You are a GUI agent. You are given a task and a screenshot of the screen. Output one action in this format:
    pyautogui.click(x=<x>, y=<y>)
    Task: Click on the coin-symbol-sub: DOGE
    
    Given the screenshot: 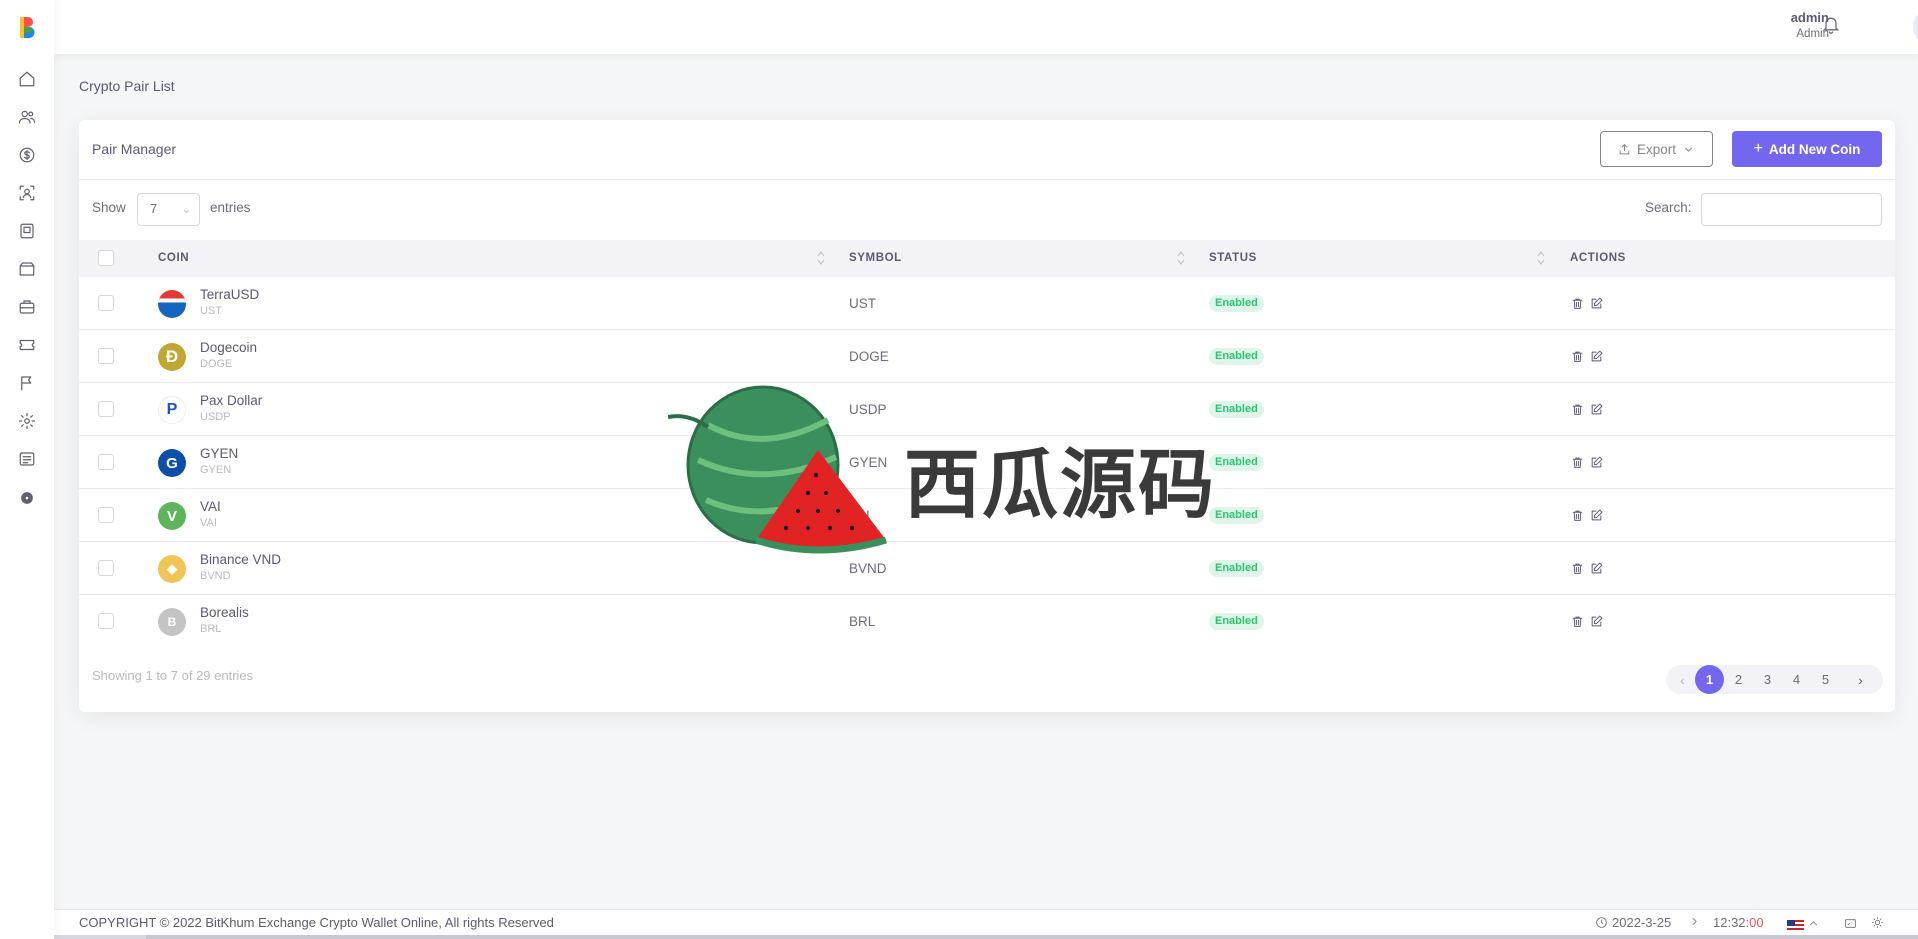 What is the action you would take?
    pyautogui.click(x=216, y=364)
    